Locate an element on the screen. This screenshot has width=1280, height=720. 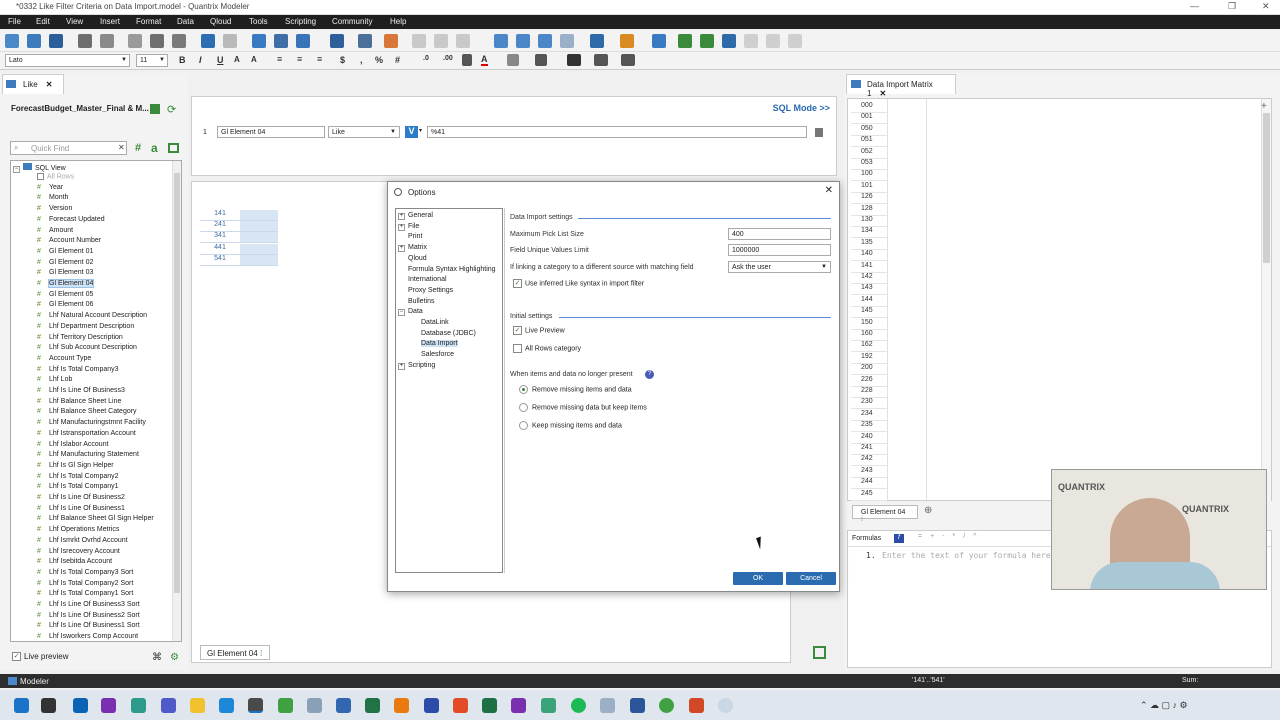
swap-icon is located at coordinates (545, 41).